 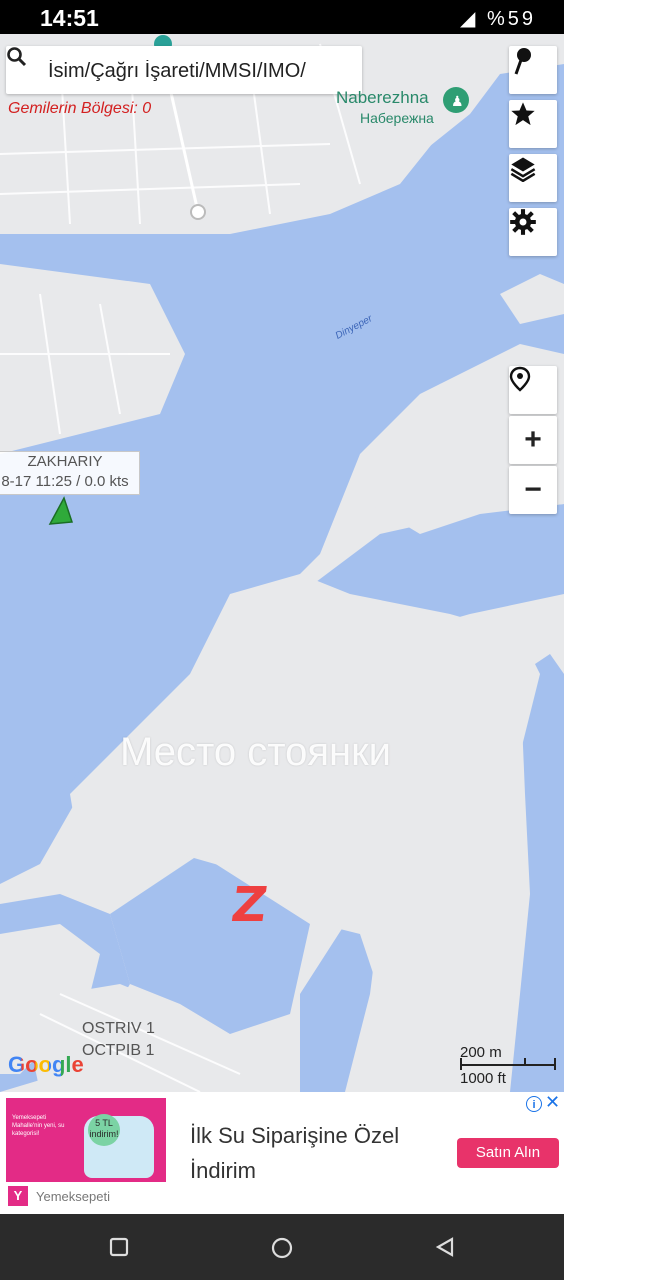 I want to click on nav-home-icon, so click(x=282, y=1248).